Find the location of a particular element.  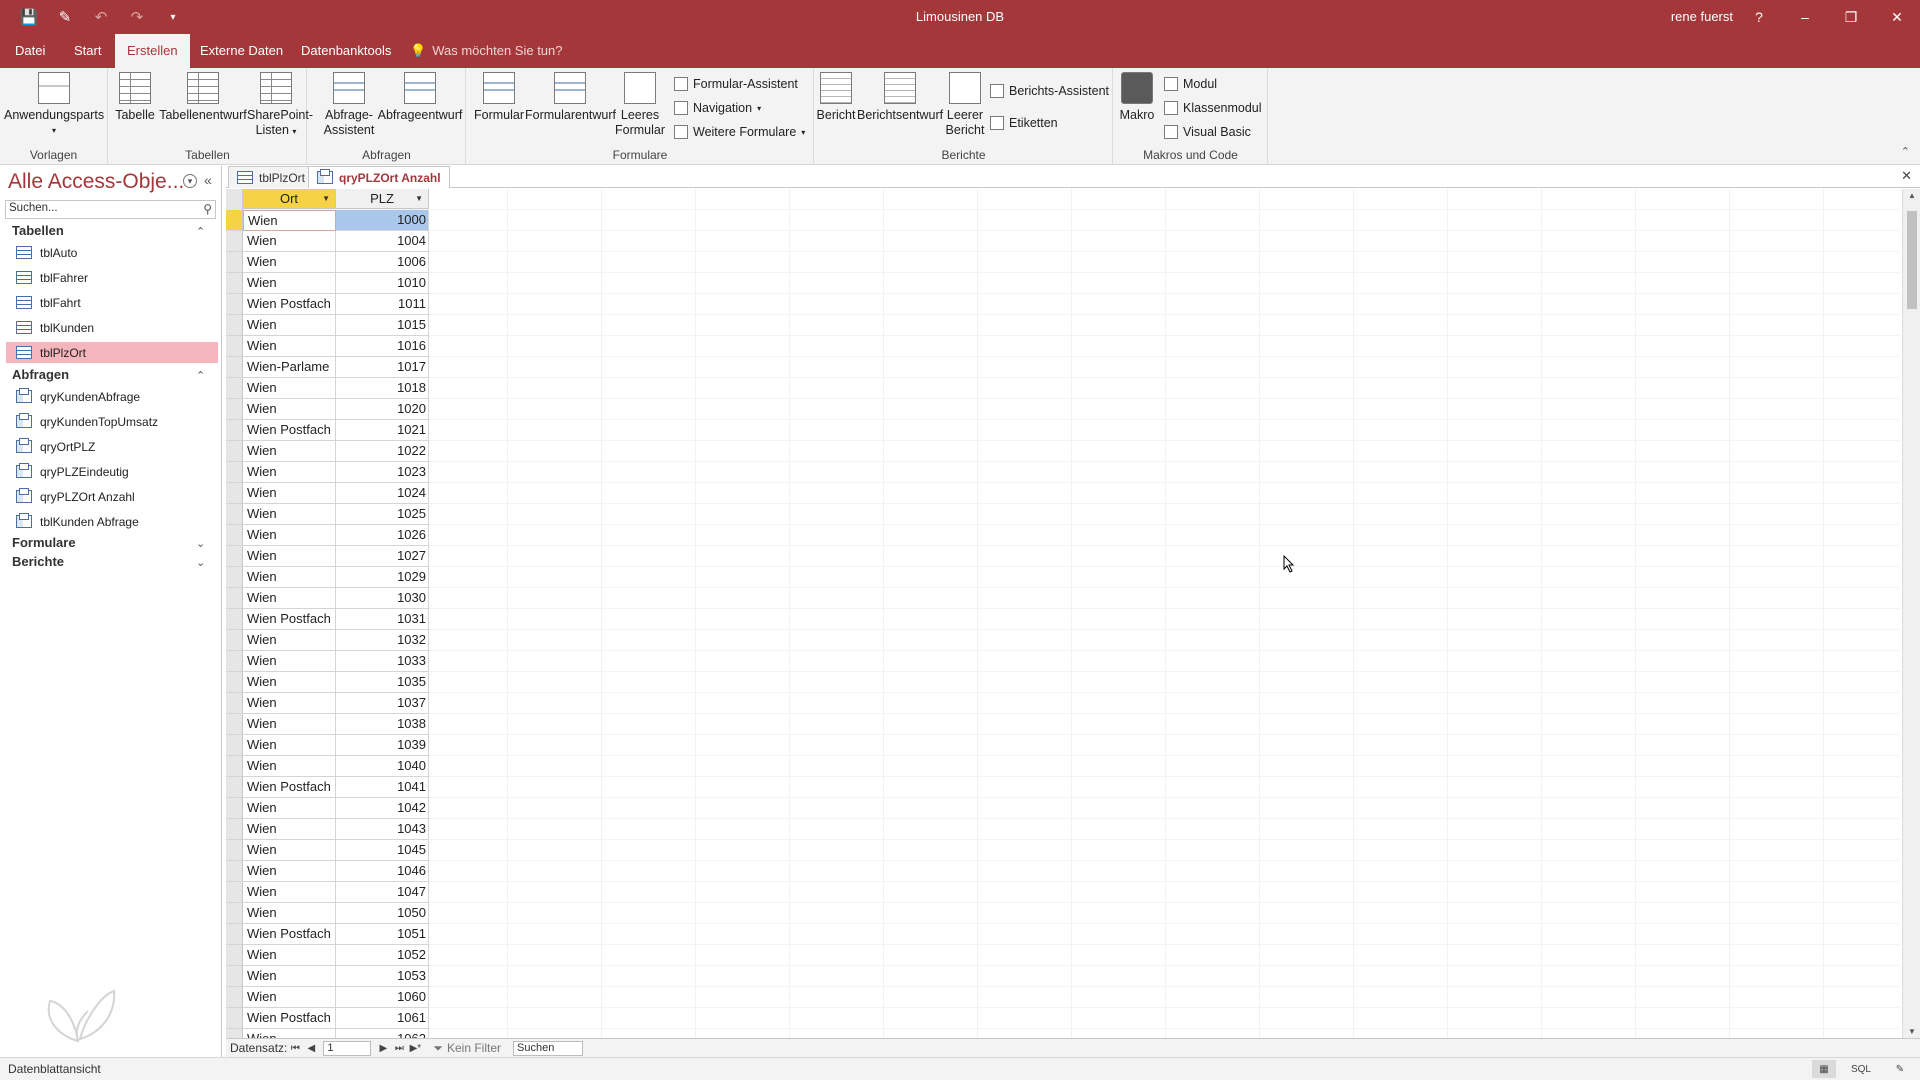

table-row: Wien 1018 is located at coordinates (327, 388).